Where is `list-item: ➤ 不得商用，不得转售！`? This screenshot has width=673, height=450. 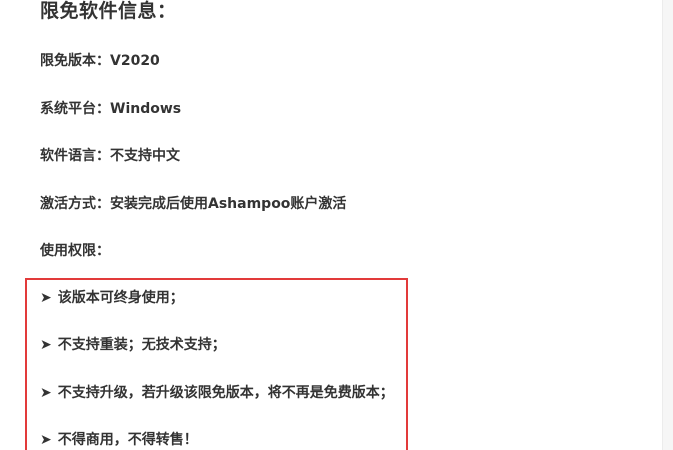
list-item: ➤ 不得商用，不得转售！ is located at coordinates (119, 440).